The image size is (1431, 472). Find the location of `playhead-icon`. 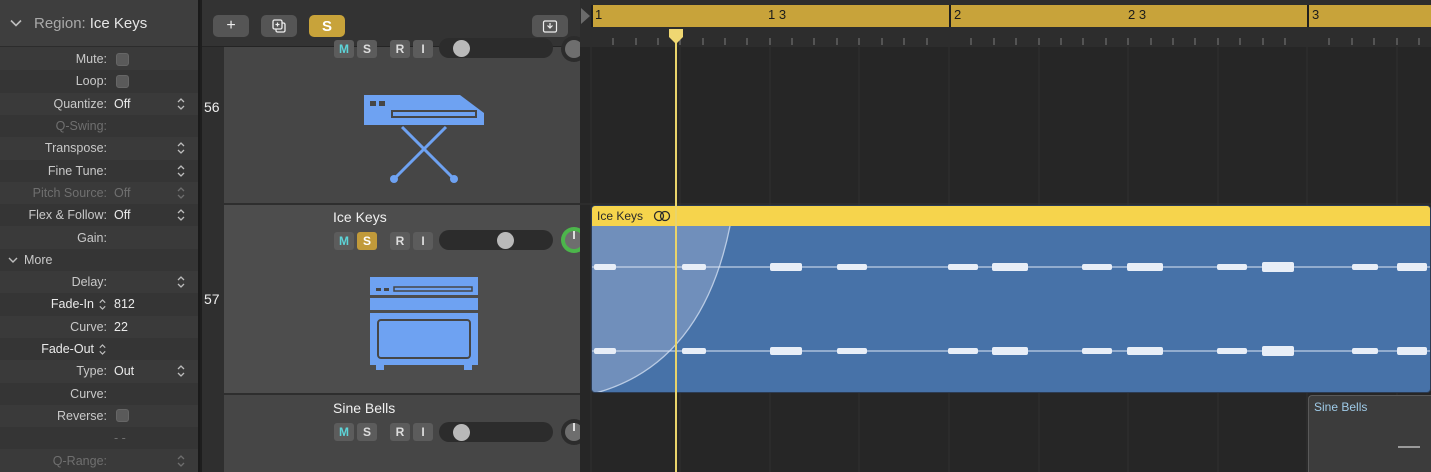

playhead-icon is located at coordinates (676, 36).